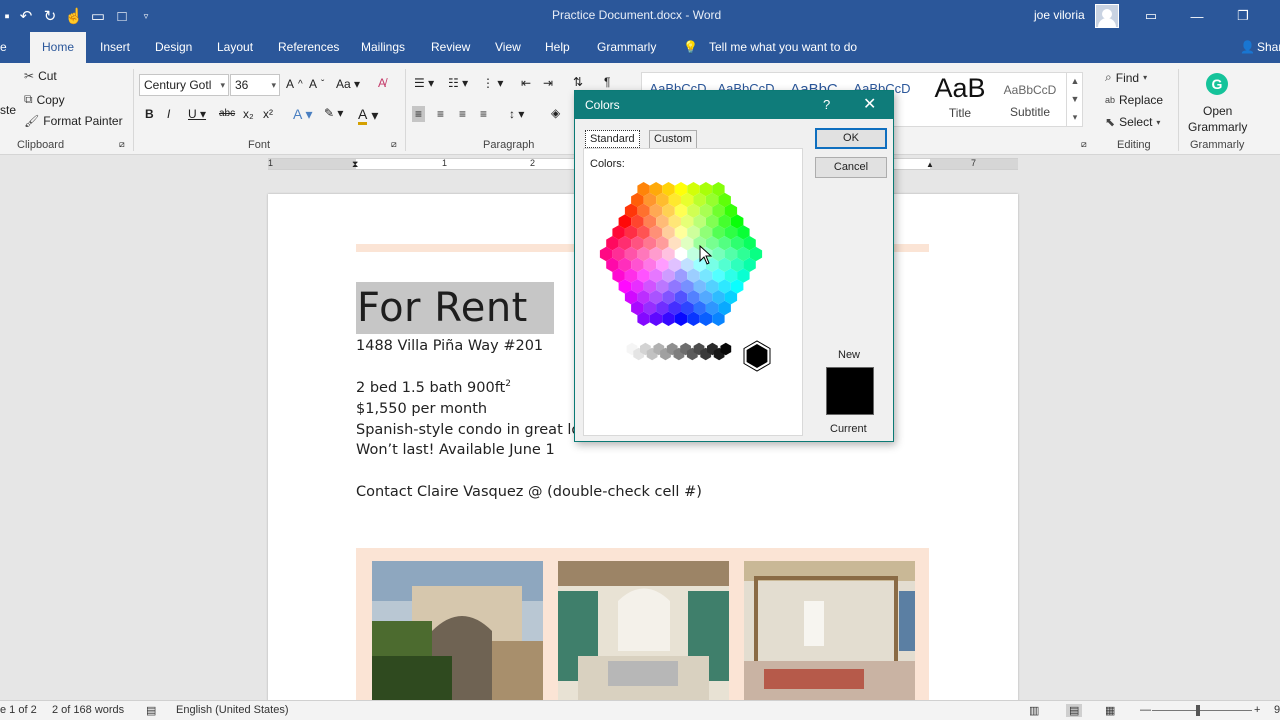 This screenshot has height=720, width=1280. What do you see at coordinates (348, 84) in the screenshot?
I see `change-case-icon: Aa ▾` at bounding box center [348, 84].